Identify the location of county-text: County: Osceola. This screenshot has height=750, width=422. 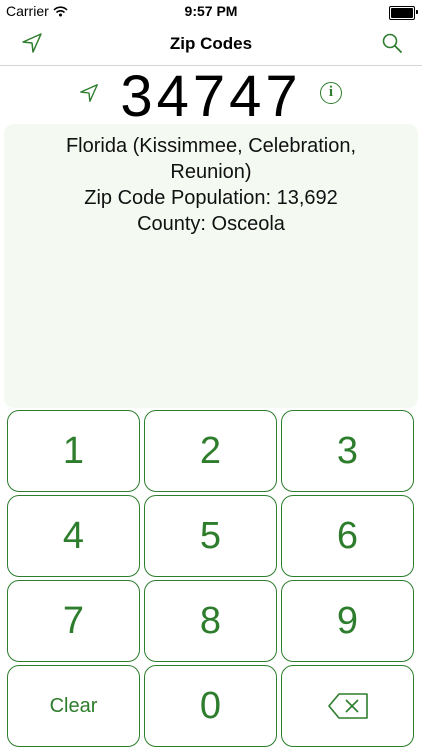
(211, 224).